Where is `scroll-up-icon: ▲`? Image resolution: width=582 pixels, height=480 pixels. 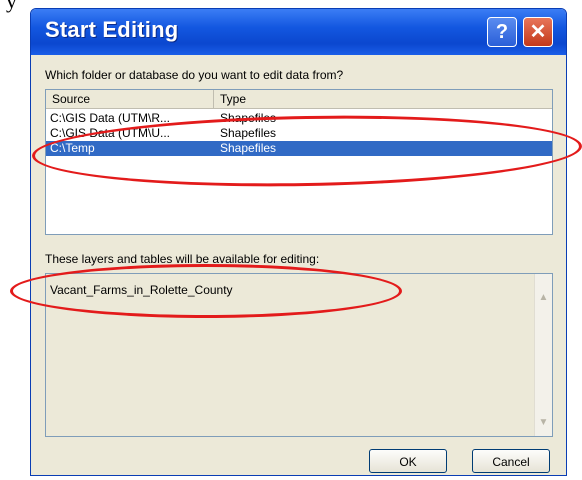
scroll-up-icon: ▲ is located at coordinates (543, 297).